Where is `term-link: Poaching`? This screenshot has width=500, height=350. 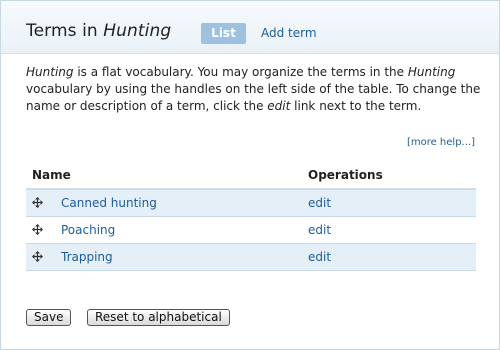 term-link: Poaching is located at coordinates (88, 230).